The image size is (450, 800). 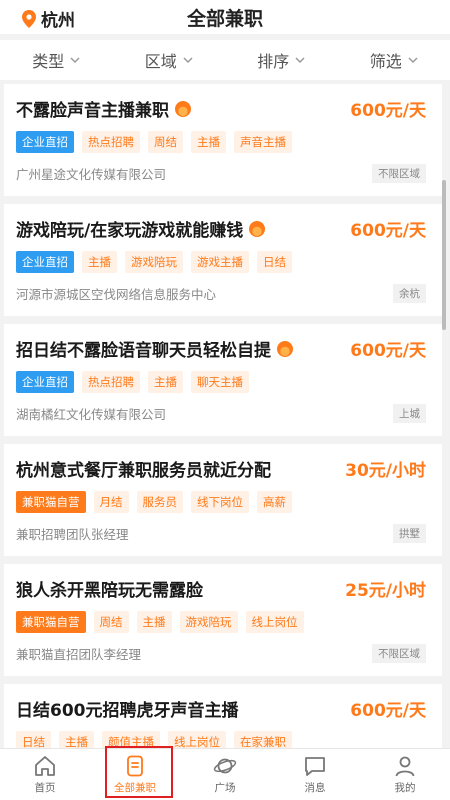 I want to click on job-company: 兼职猫直招团队李经理, so click(x=79, y=654).